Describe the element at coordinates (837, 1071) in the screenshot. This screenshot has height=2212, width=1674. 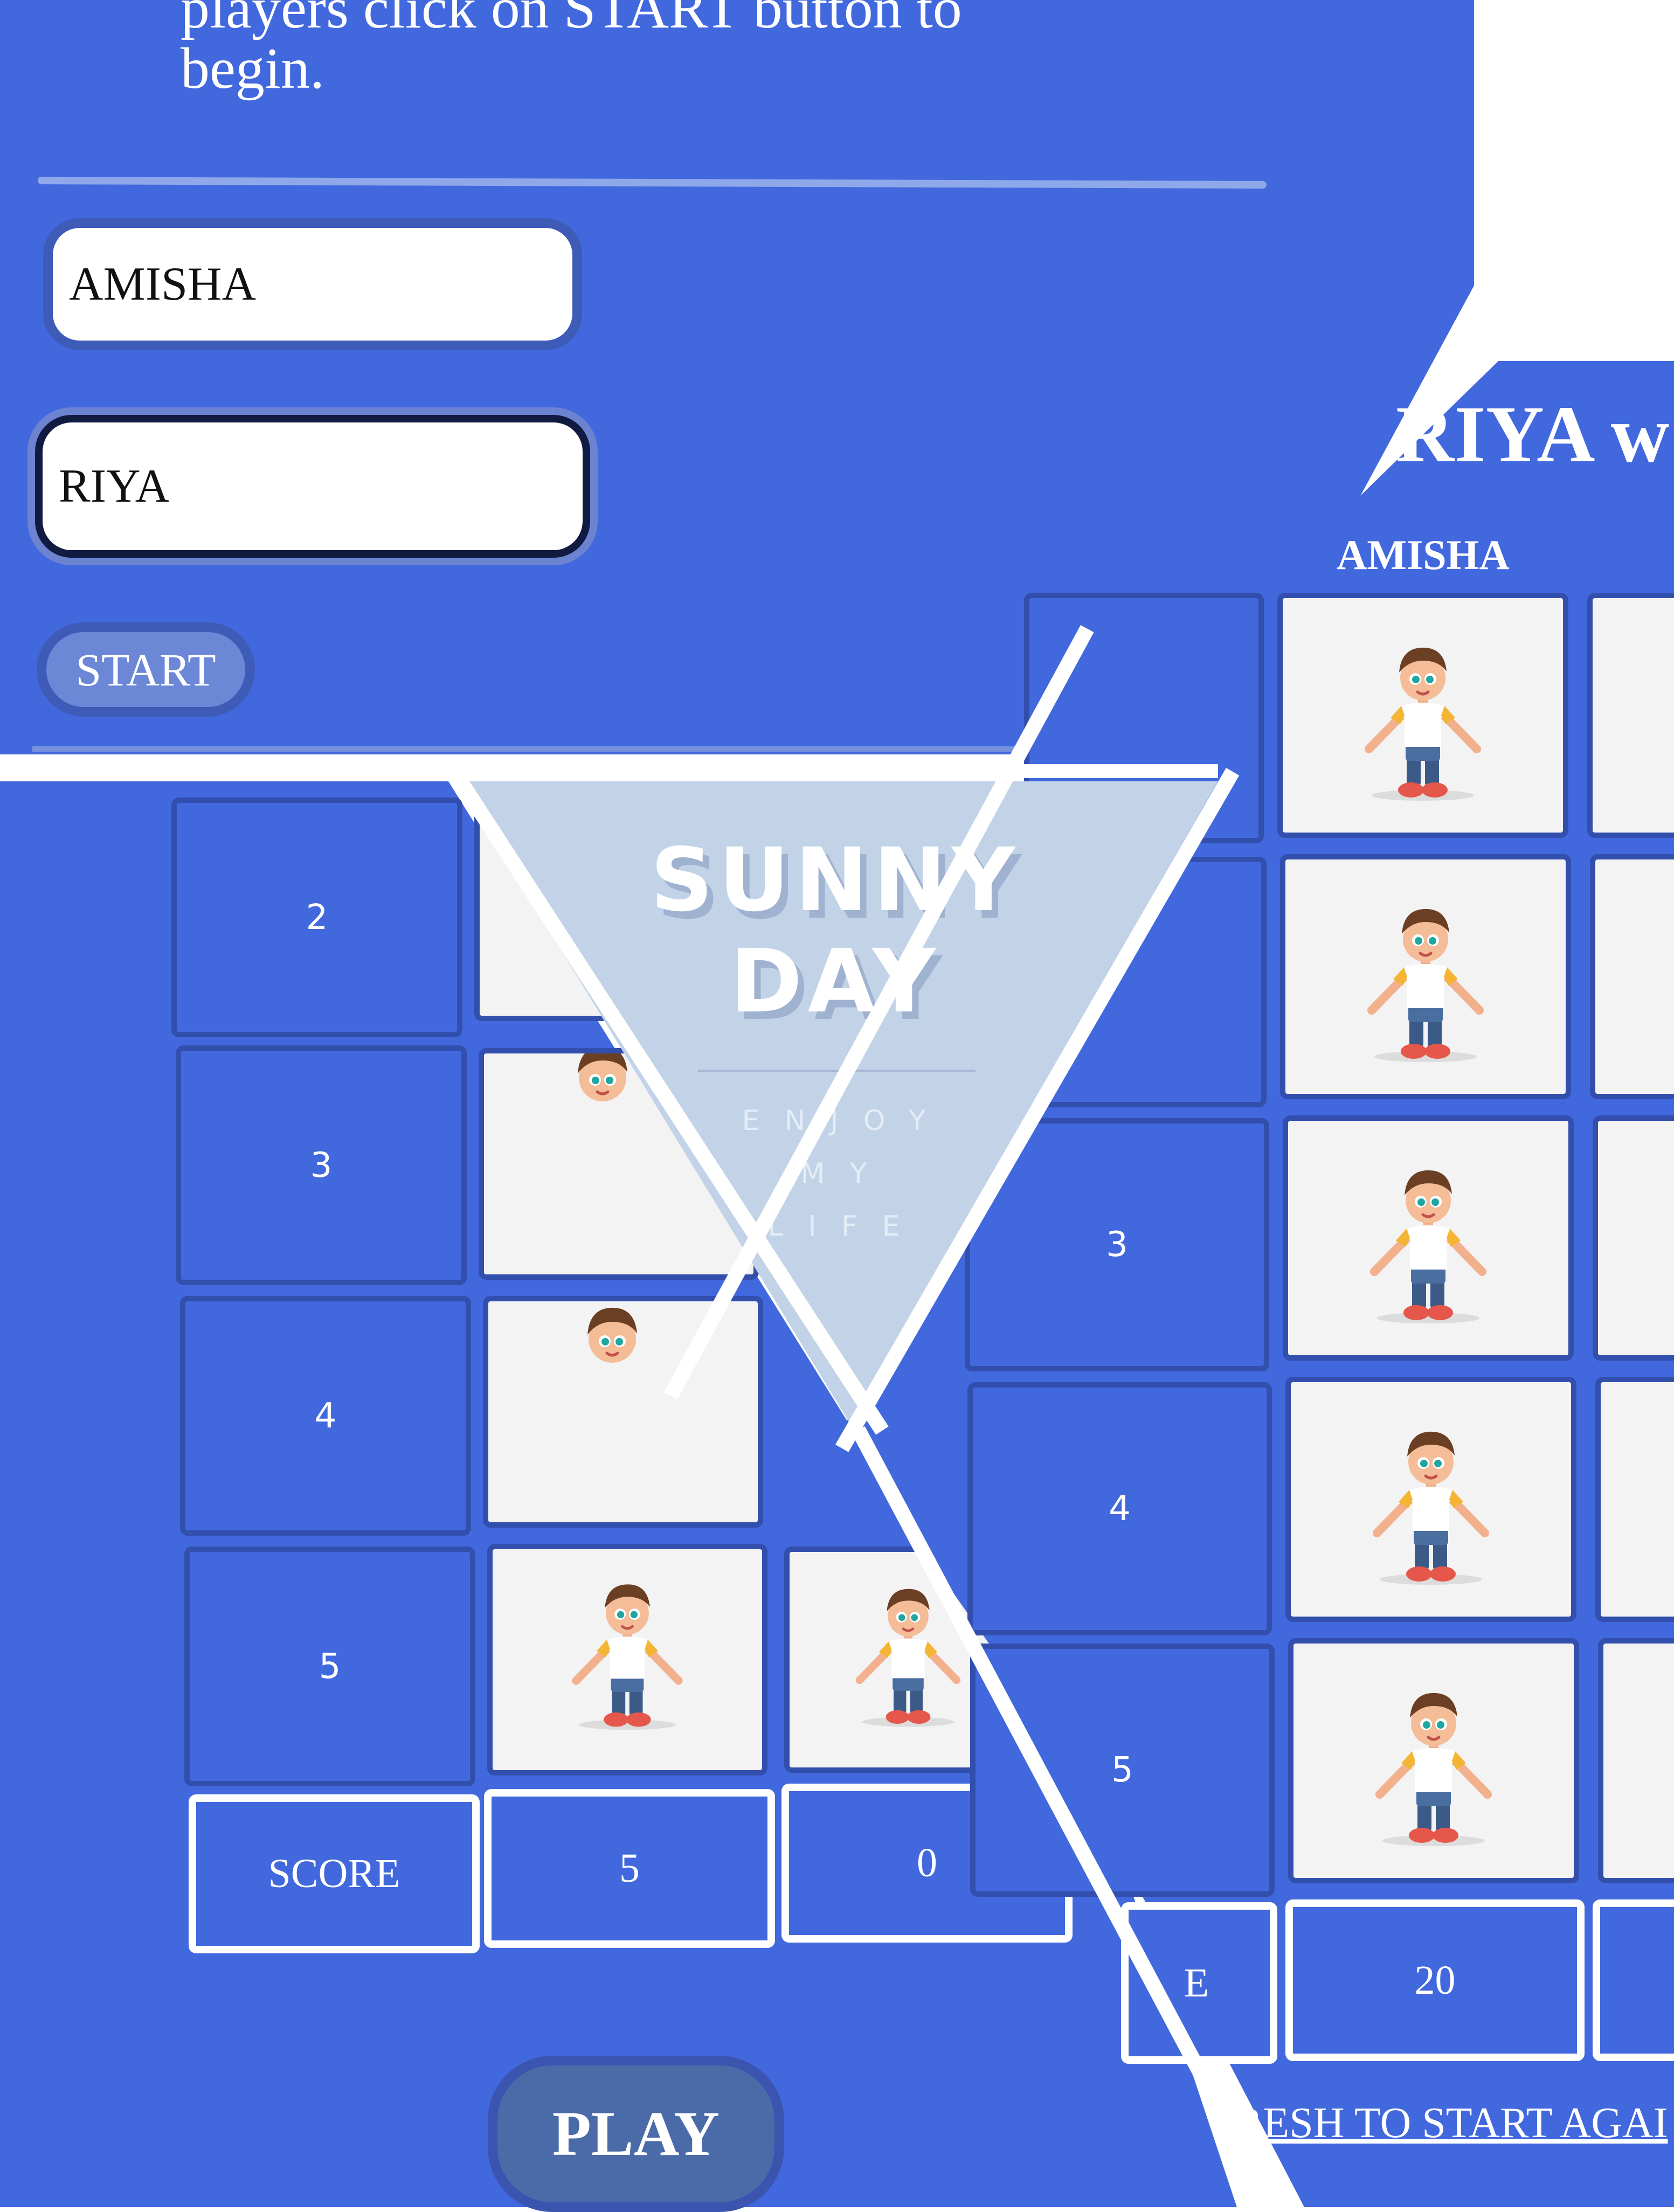
I see `banner-divider` at that location.